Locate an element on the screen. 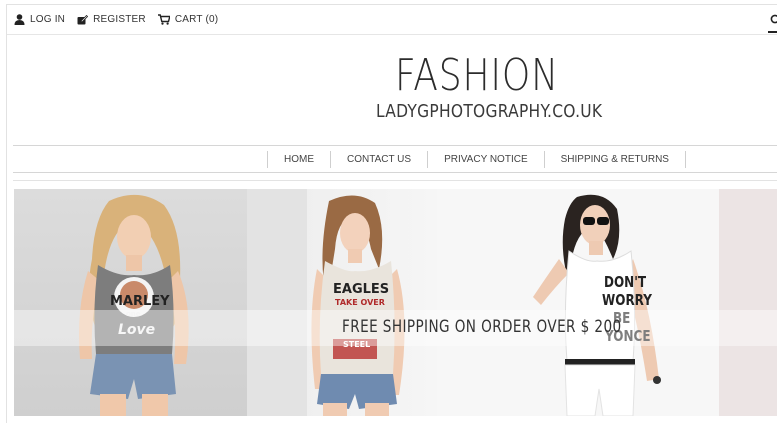 This screenshot has height=423, width=777. nav-item-shipping-returns: SHIPPING & RETURNS is located at coordinates (614, 159).